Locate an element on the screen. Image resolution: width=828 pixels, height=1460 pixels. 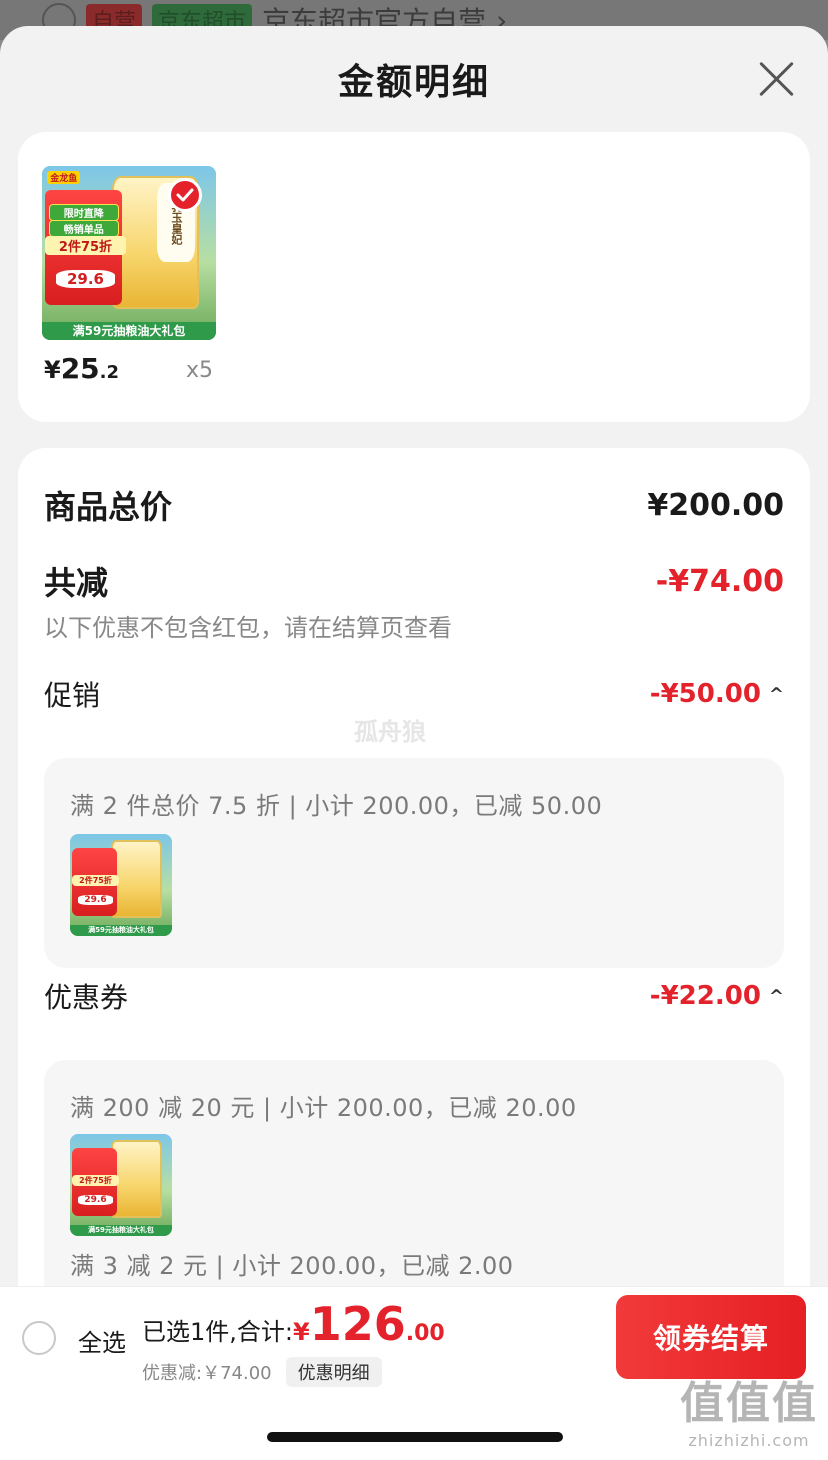
close-icon is located at coordinates (776, 78).